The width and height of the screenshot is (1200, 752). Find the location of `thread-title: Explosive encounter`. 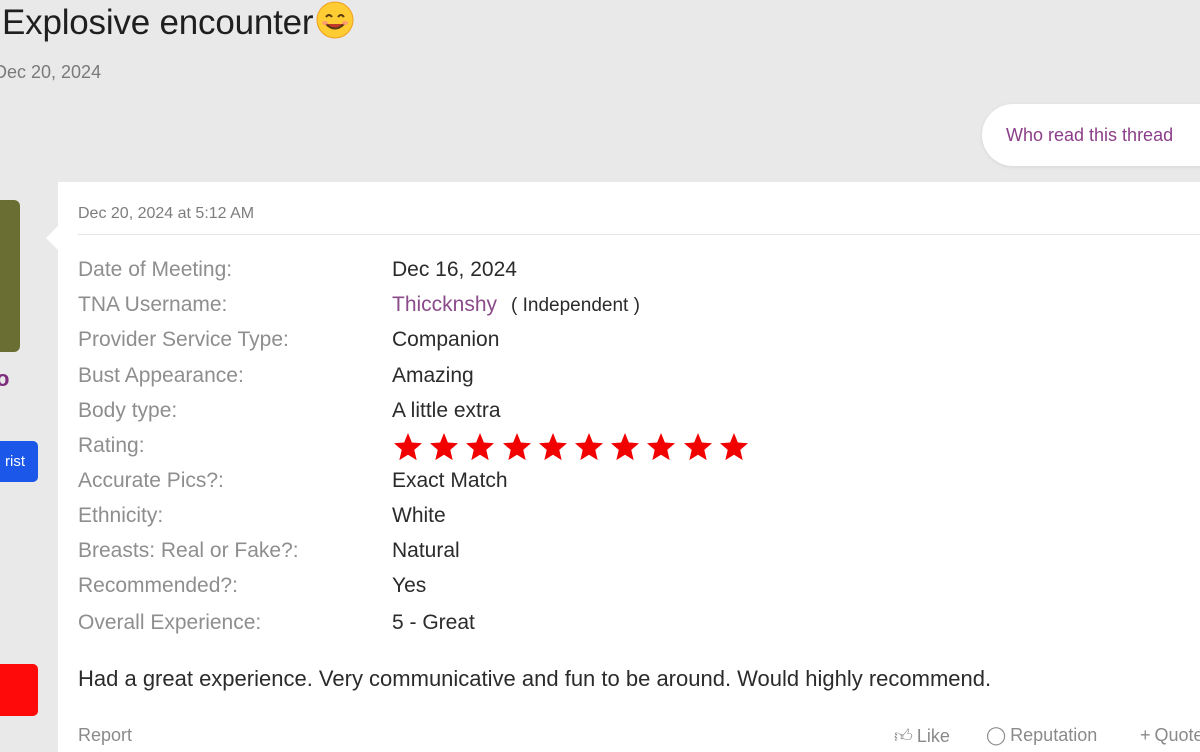

thread-title: Explosive encounter is located at coordinates (178, 21).